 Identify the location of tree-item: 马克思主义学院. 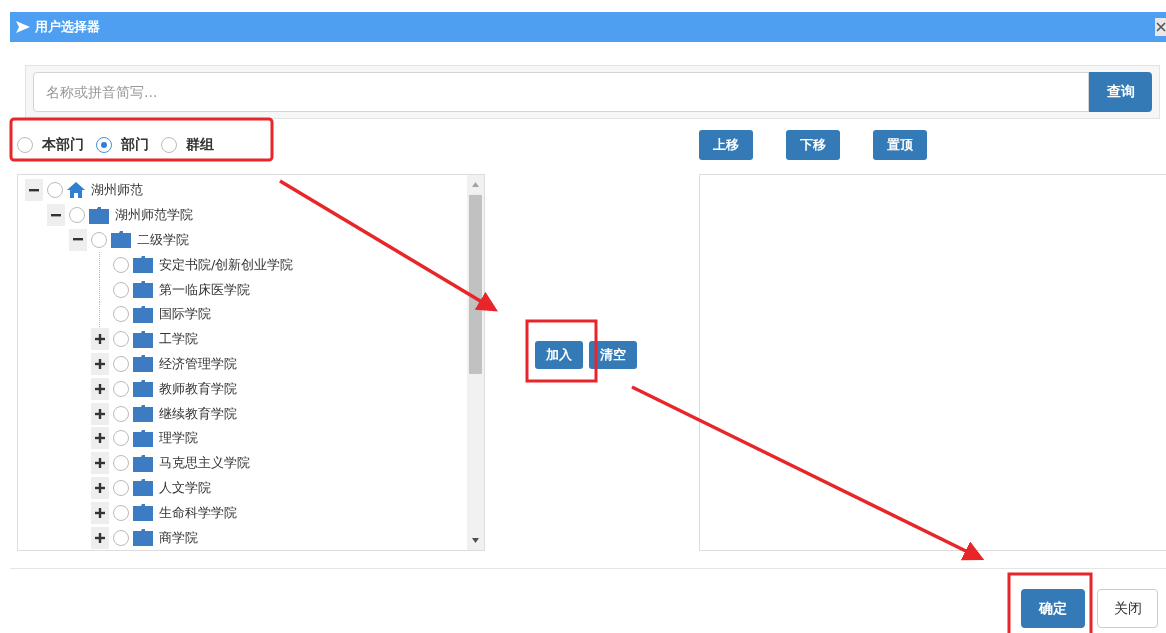
(204, 463).